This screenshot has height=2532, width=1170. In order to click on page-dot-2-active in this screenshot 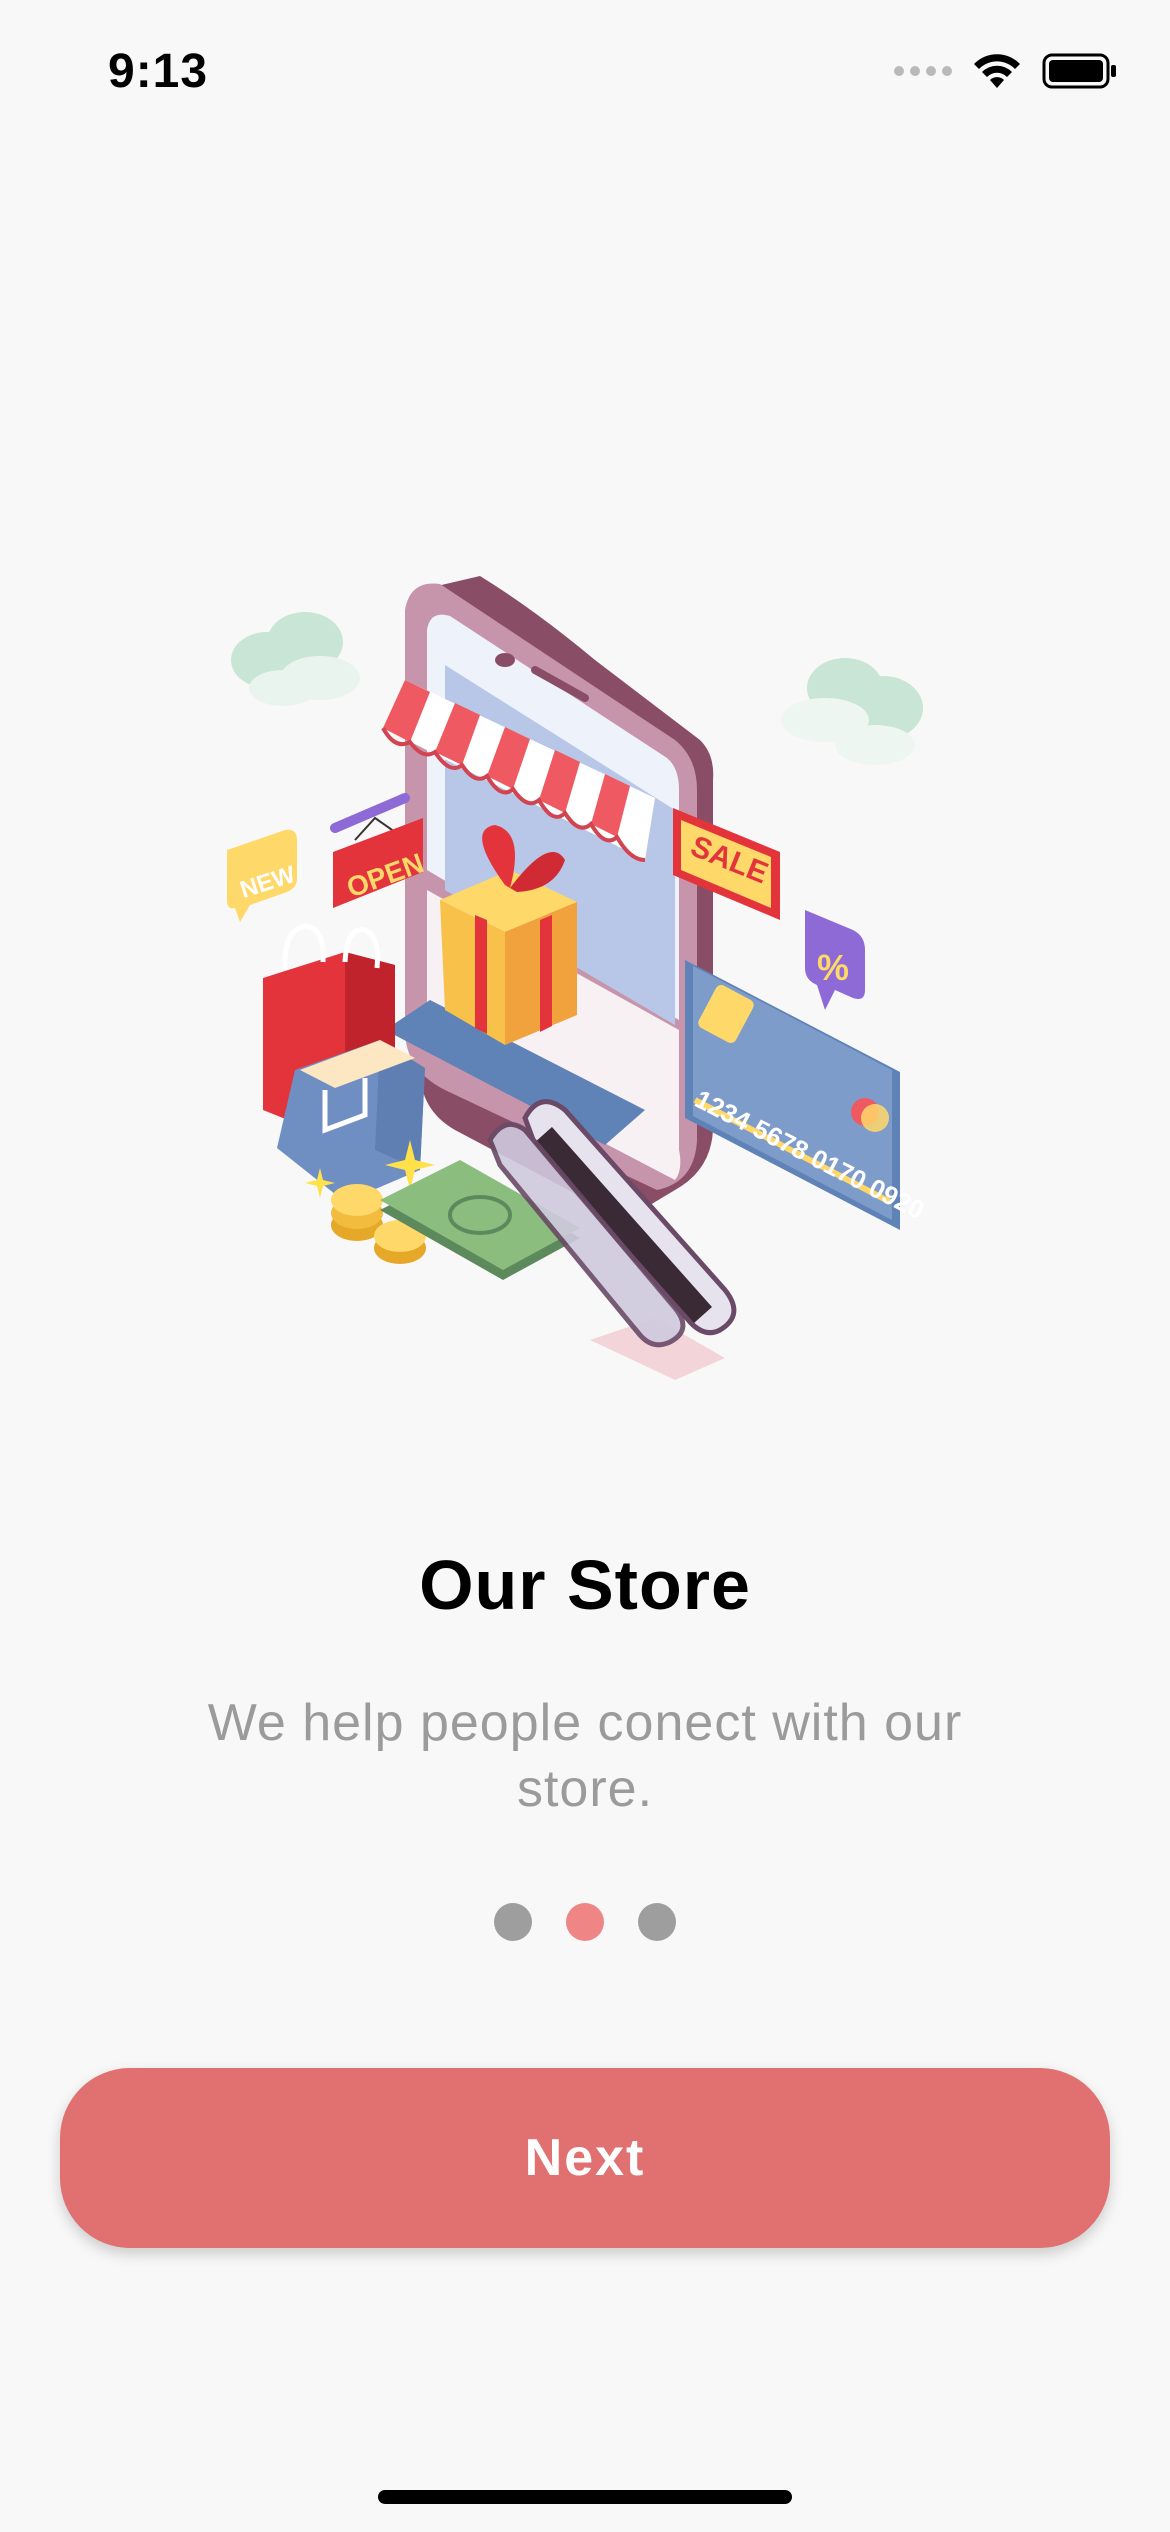, I will do `click(585, 1922)`.